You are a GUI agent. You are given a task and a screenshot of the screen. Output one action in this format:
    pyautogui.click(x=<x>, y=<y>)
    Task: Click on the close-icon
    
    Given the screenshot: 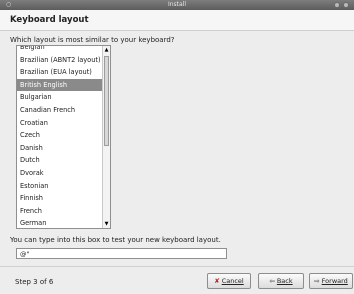 What is the action you would take?
    pyautogui.click(x=346, y=5)
    